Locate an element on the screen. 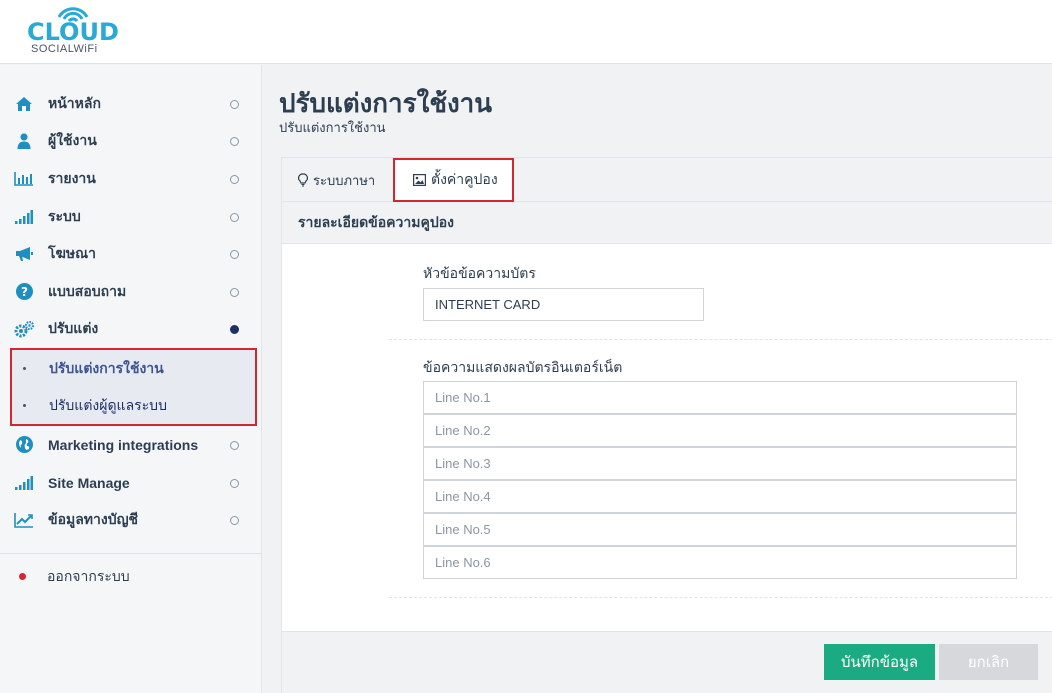  sidebar-item-label: แบบสอบถาม is located at coordinates (87, 291).